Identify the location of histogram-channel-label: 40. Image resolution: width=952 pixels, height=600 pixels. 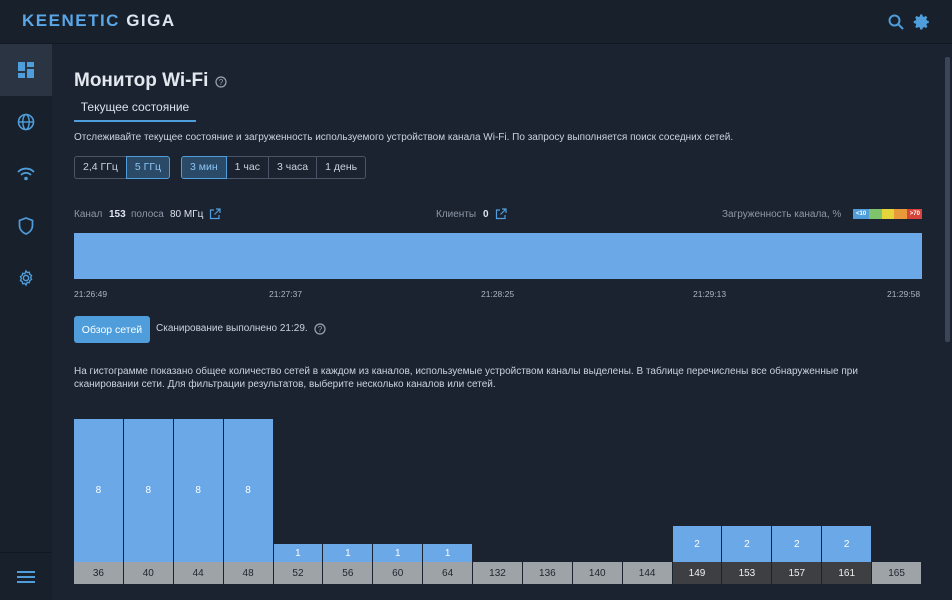
(148, 573).